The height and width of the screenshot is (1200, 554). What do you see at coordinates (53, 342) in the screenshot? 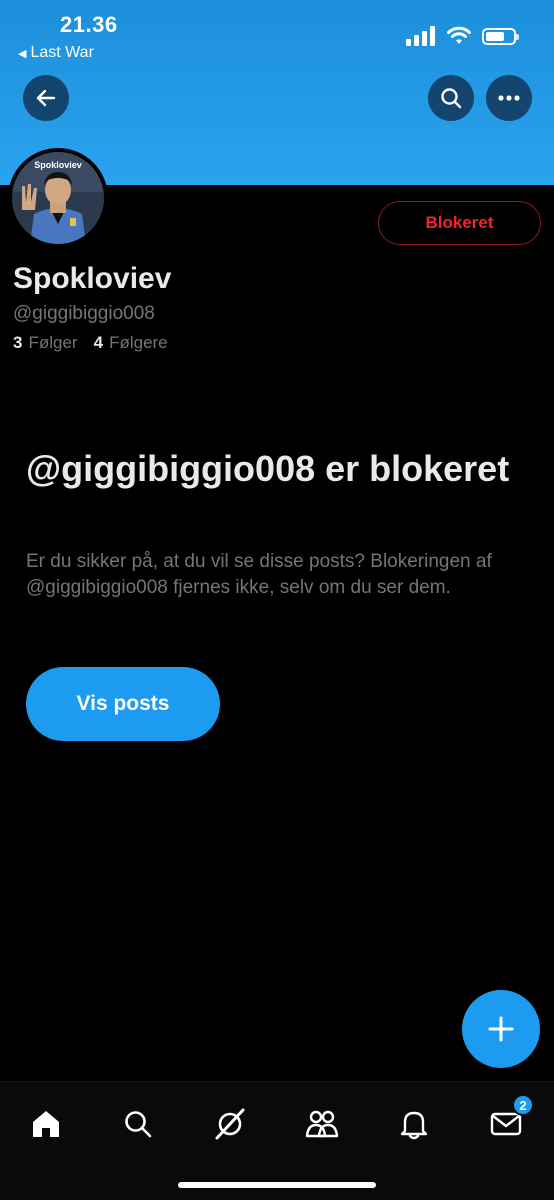
I see `following-label: Følger` at bounding box center [53, 342].